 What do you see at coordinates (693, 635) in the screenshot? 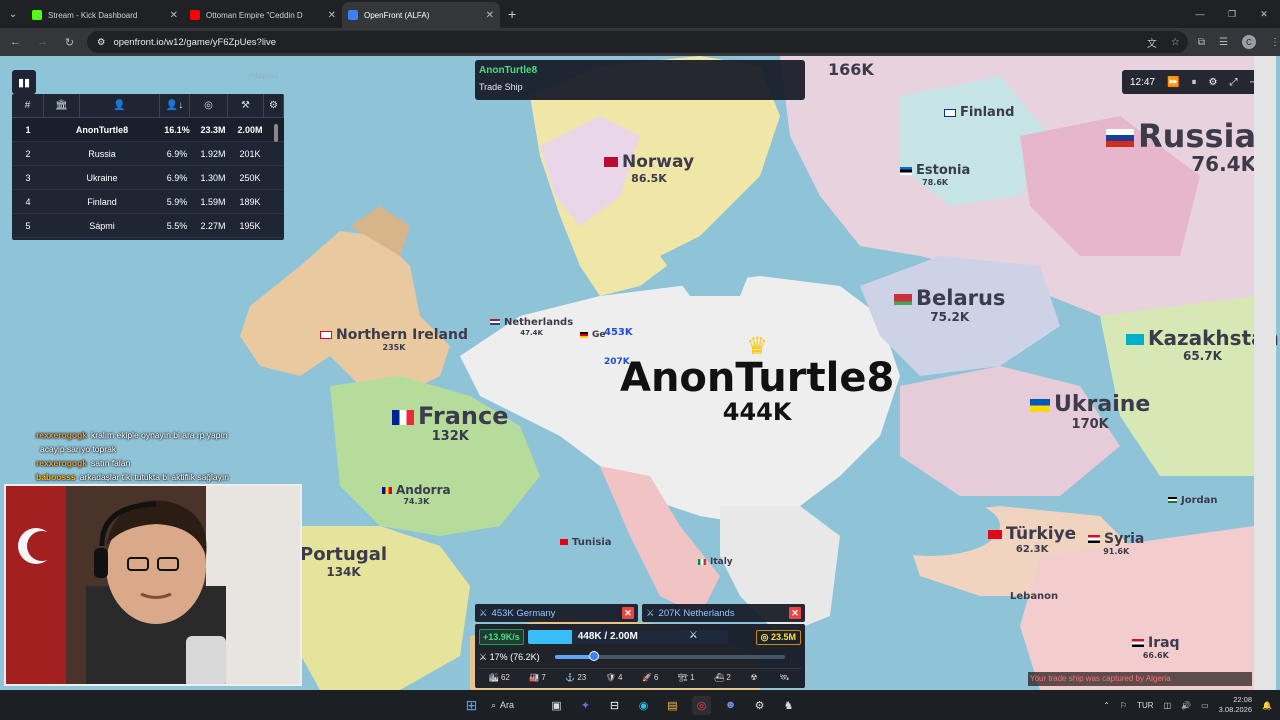
I see `troops-icon: ⚔` at bounding box center [693, 635].